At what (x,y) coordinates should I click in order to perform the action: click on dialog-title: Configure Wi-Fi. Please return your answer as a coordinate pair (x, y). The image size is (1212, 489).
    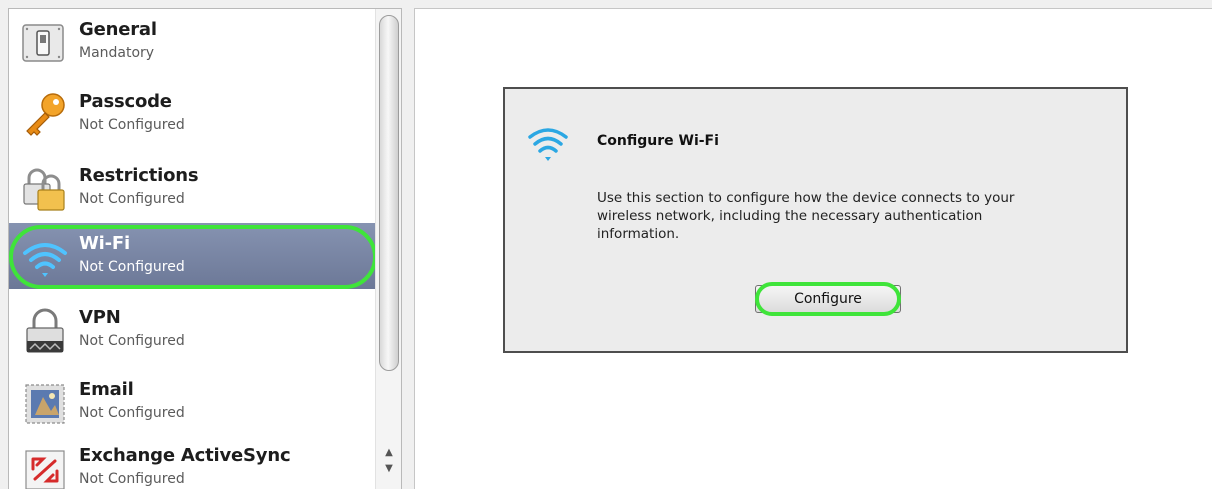
    Looking at the image, I should click on (658, 141).